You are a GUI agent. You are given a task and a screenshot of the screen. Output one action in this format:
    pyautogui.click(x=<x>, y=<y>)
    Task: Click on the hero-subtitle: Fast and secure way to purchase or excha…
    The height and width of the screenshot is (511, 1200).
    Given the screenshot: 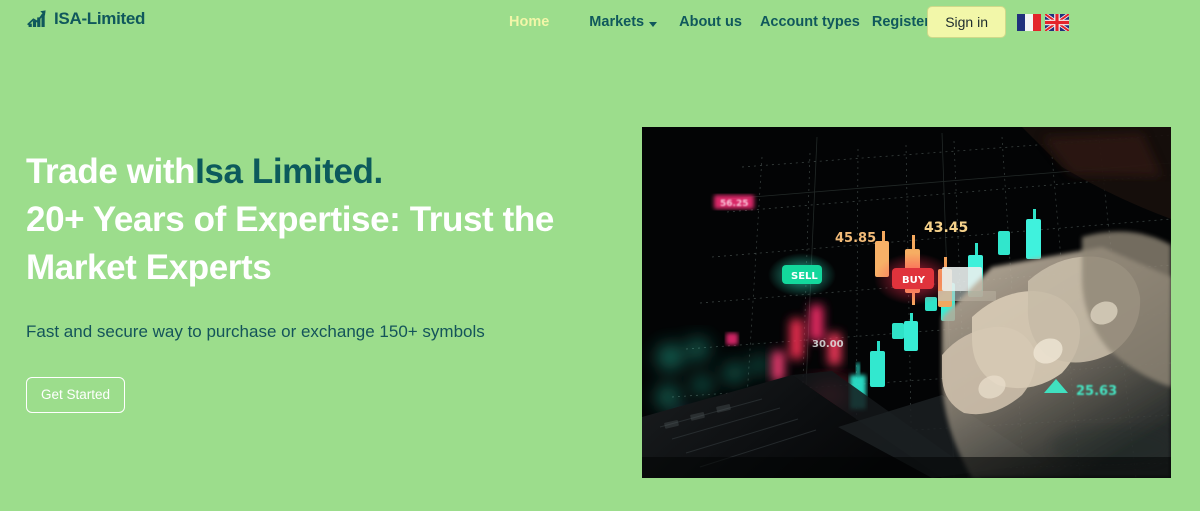 What is the action you would take?
    pyautogui.click(x=255, y=331)
    